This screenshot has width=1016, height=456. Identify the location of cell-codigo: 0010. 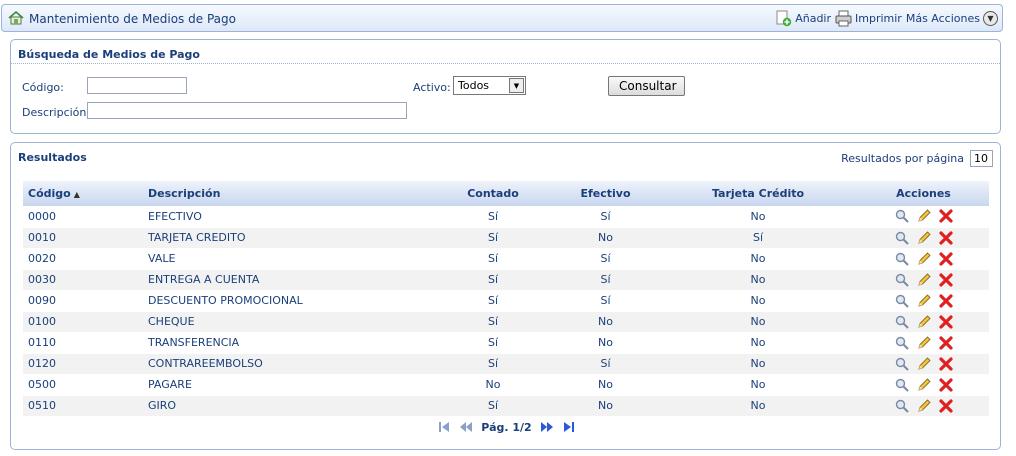
(83, 237).